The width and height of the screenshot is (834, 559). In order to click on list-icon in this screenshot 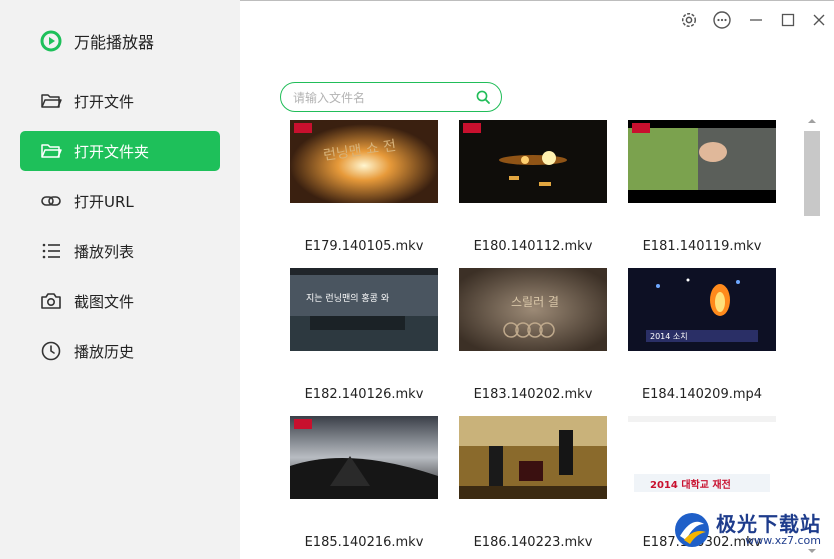, I will do `click(51, 251)`.